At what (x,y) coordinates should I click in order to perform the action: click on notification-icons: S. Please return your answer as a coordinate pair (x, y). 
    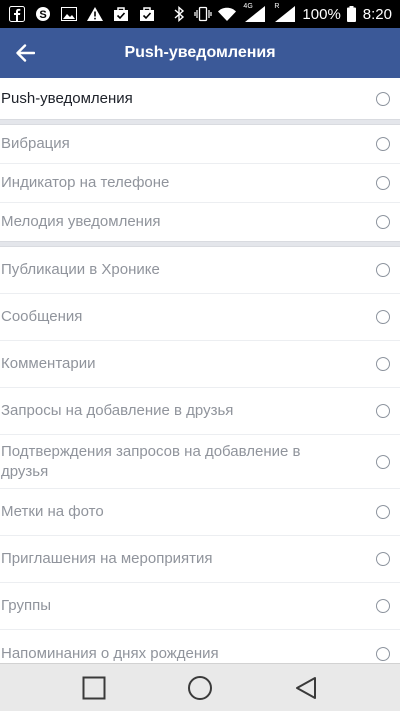
    Looking at the image, I should click on (82, 14).